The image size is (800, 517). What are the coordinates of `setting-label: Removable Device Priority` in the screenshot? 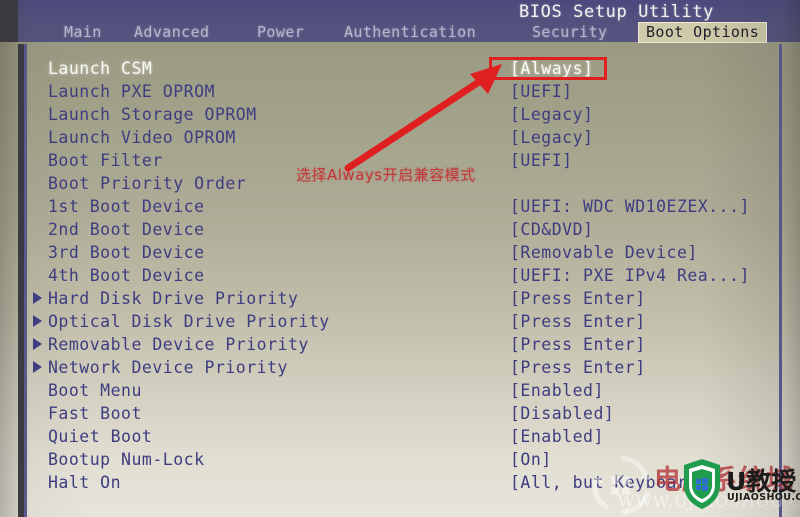 It's located at (178, 344).